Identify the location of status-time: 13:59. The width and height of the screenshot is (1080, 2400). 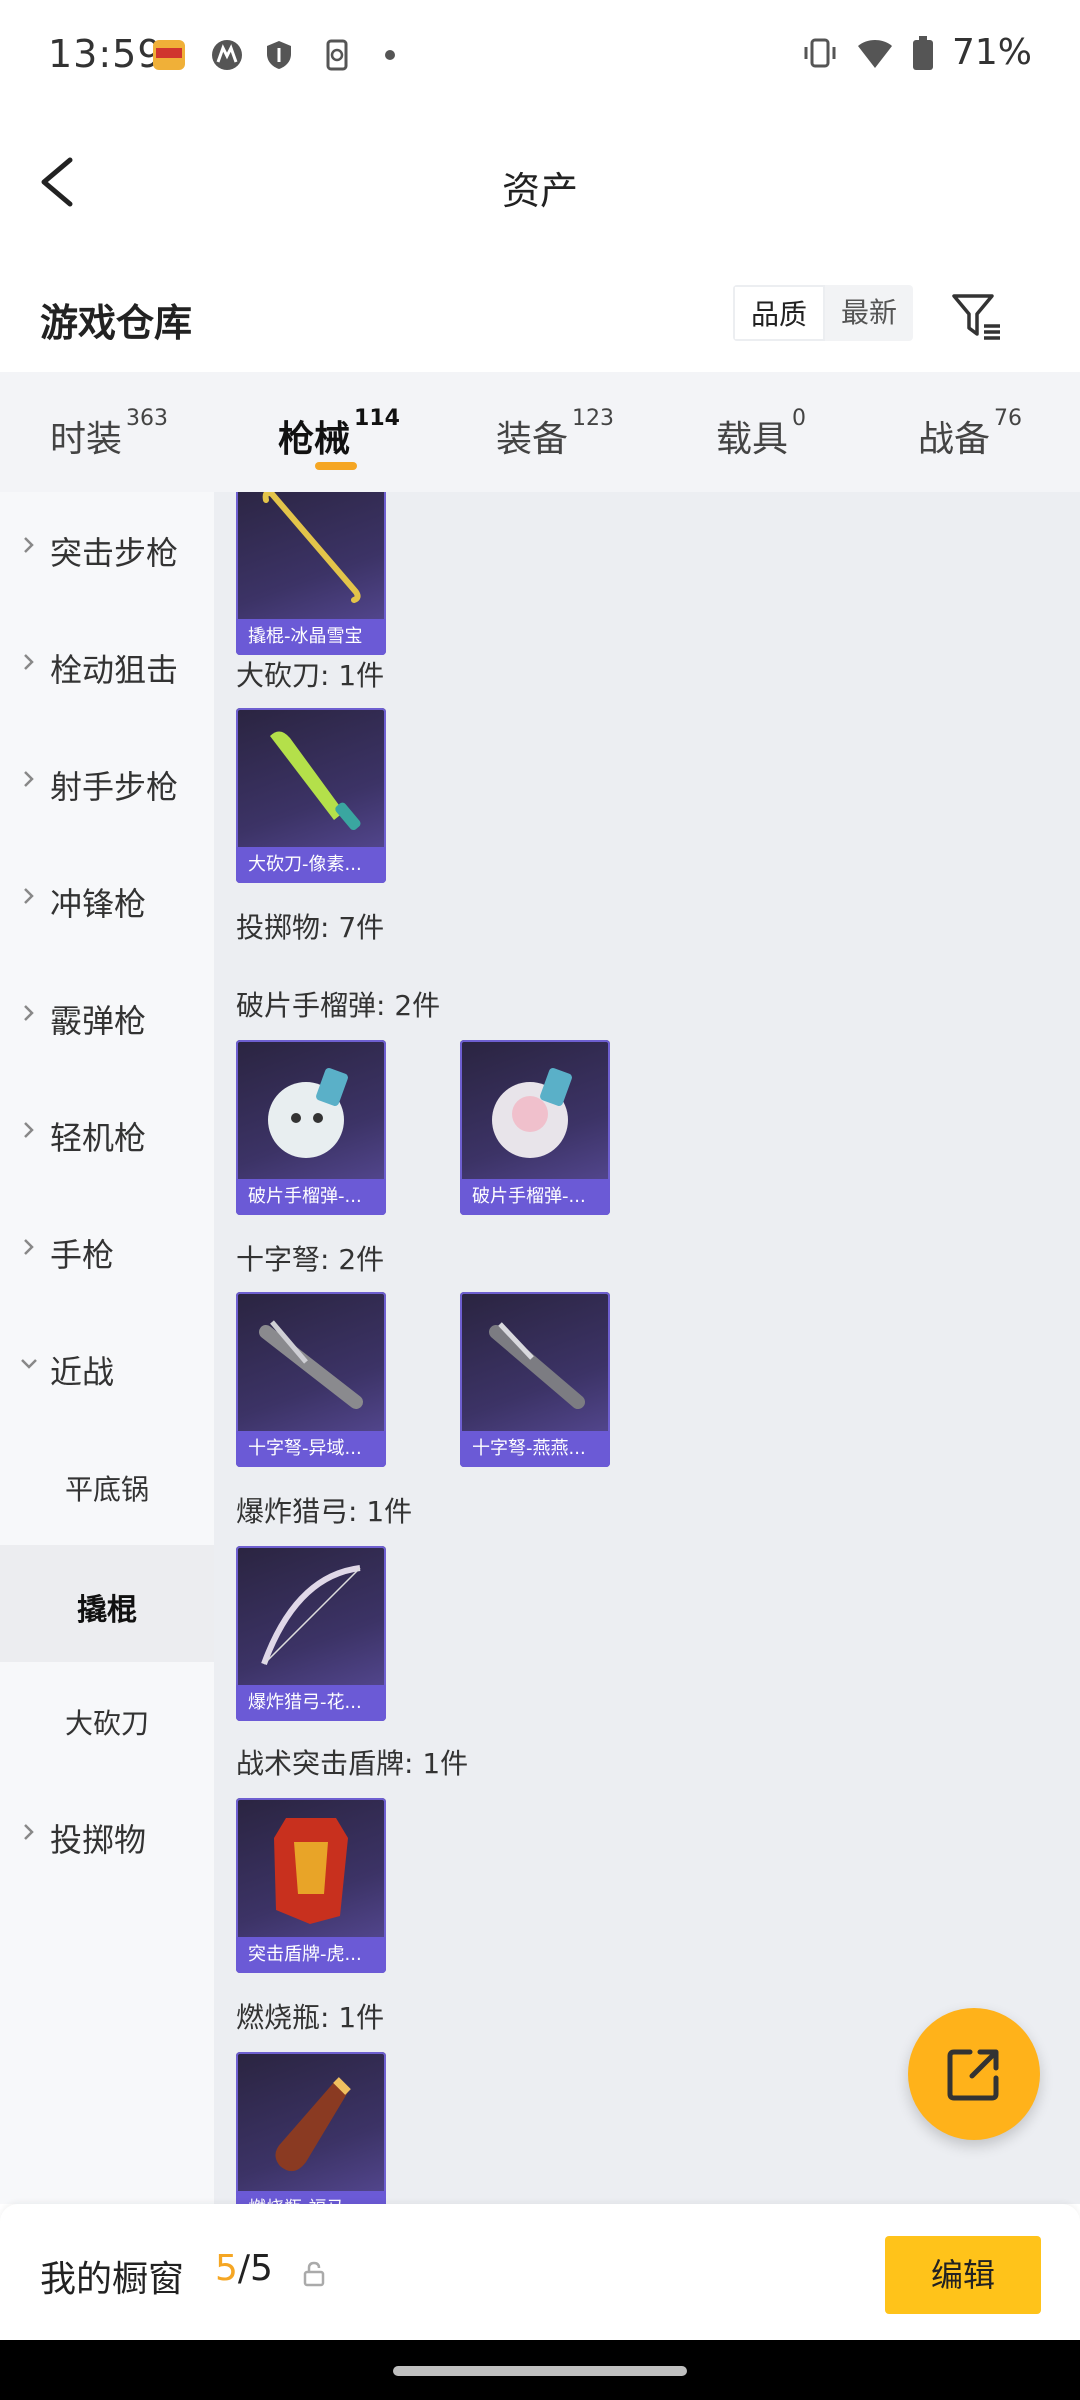
(105, 54).